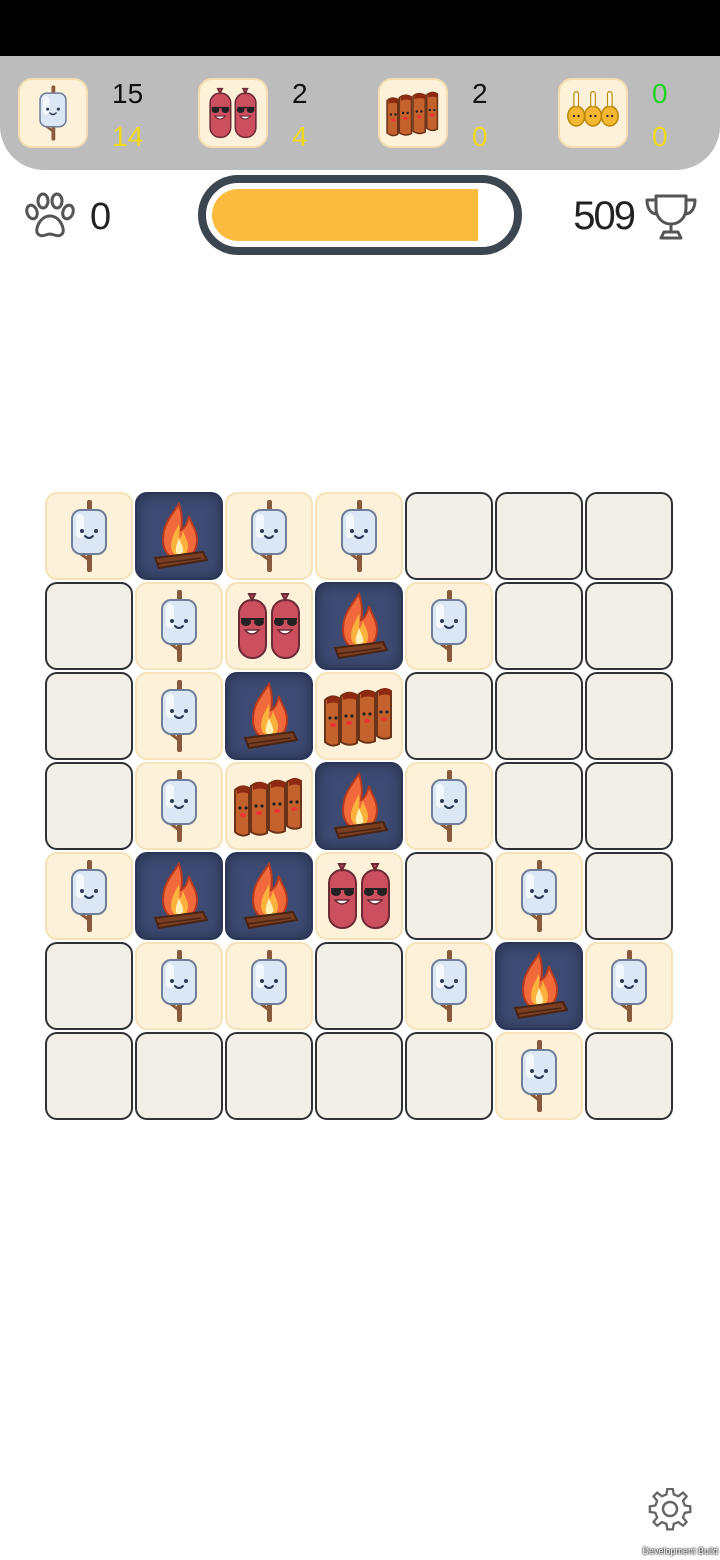 The width and height of the screenshot is (720, 1560). Describe the element at coordinates (283, 115) in the screenshot. I see `goal-sausage: 2 4` at that location.